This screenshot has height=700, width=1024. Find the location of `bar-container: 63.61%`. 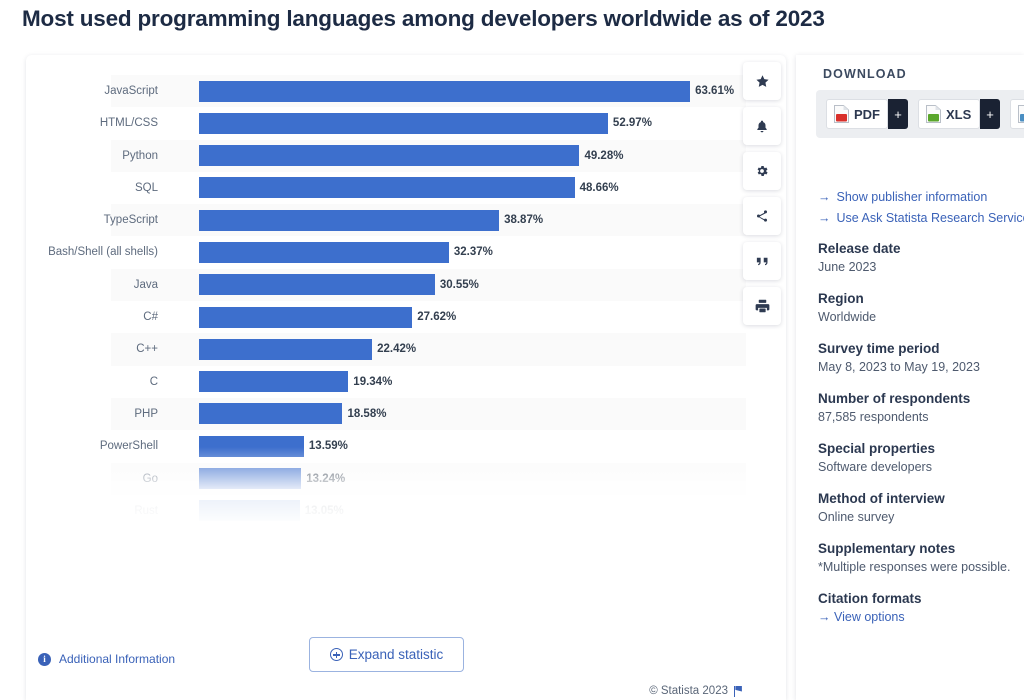

bar-container: 63.61% is located at coordinates (482, 91).